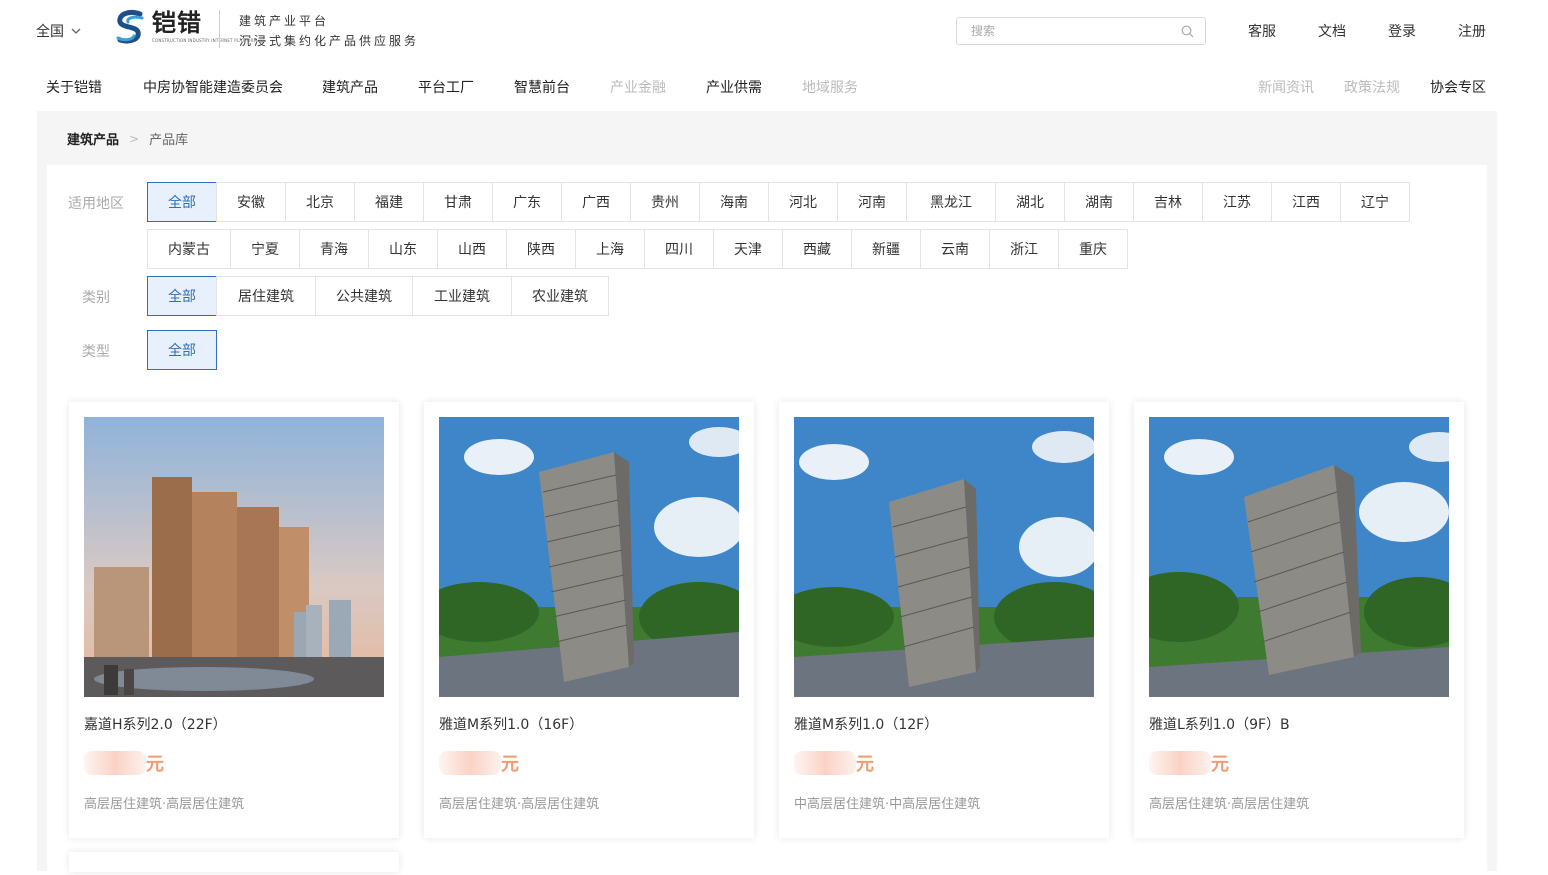  Describe the element at coordinates (50, 32) in the screenshot. I see `region-label: 全国` at that location.